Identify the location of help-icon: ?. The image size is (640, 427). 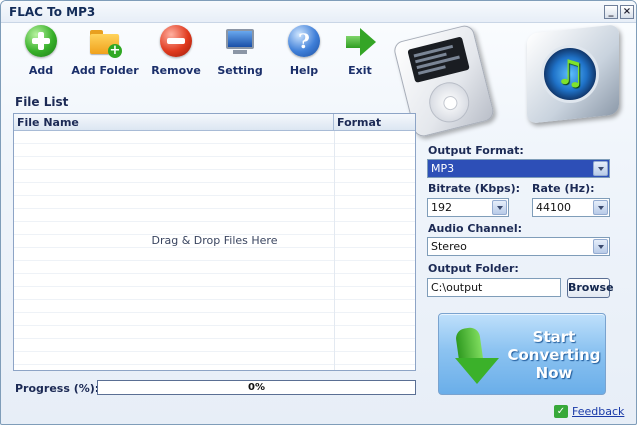
(304, 41).